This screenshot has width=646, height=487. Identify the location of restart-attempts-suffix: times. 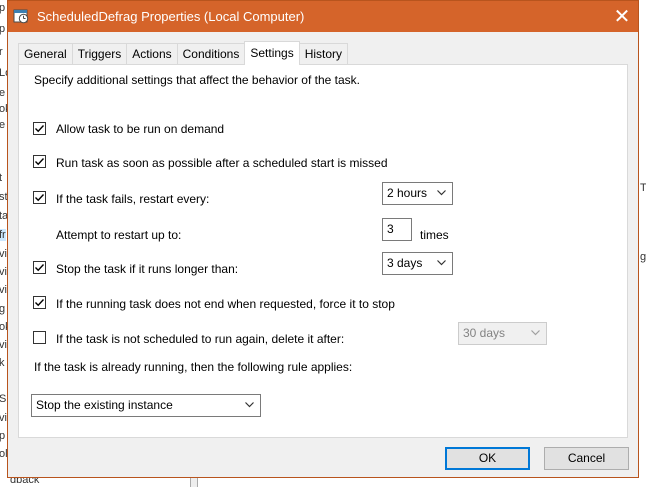
(434, 235).